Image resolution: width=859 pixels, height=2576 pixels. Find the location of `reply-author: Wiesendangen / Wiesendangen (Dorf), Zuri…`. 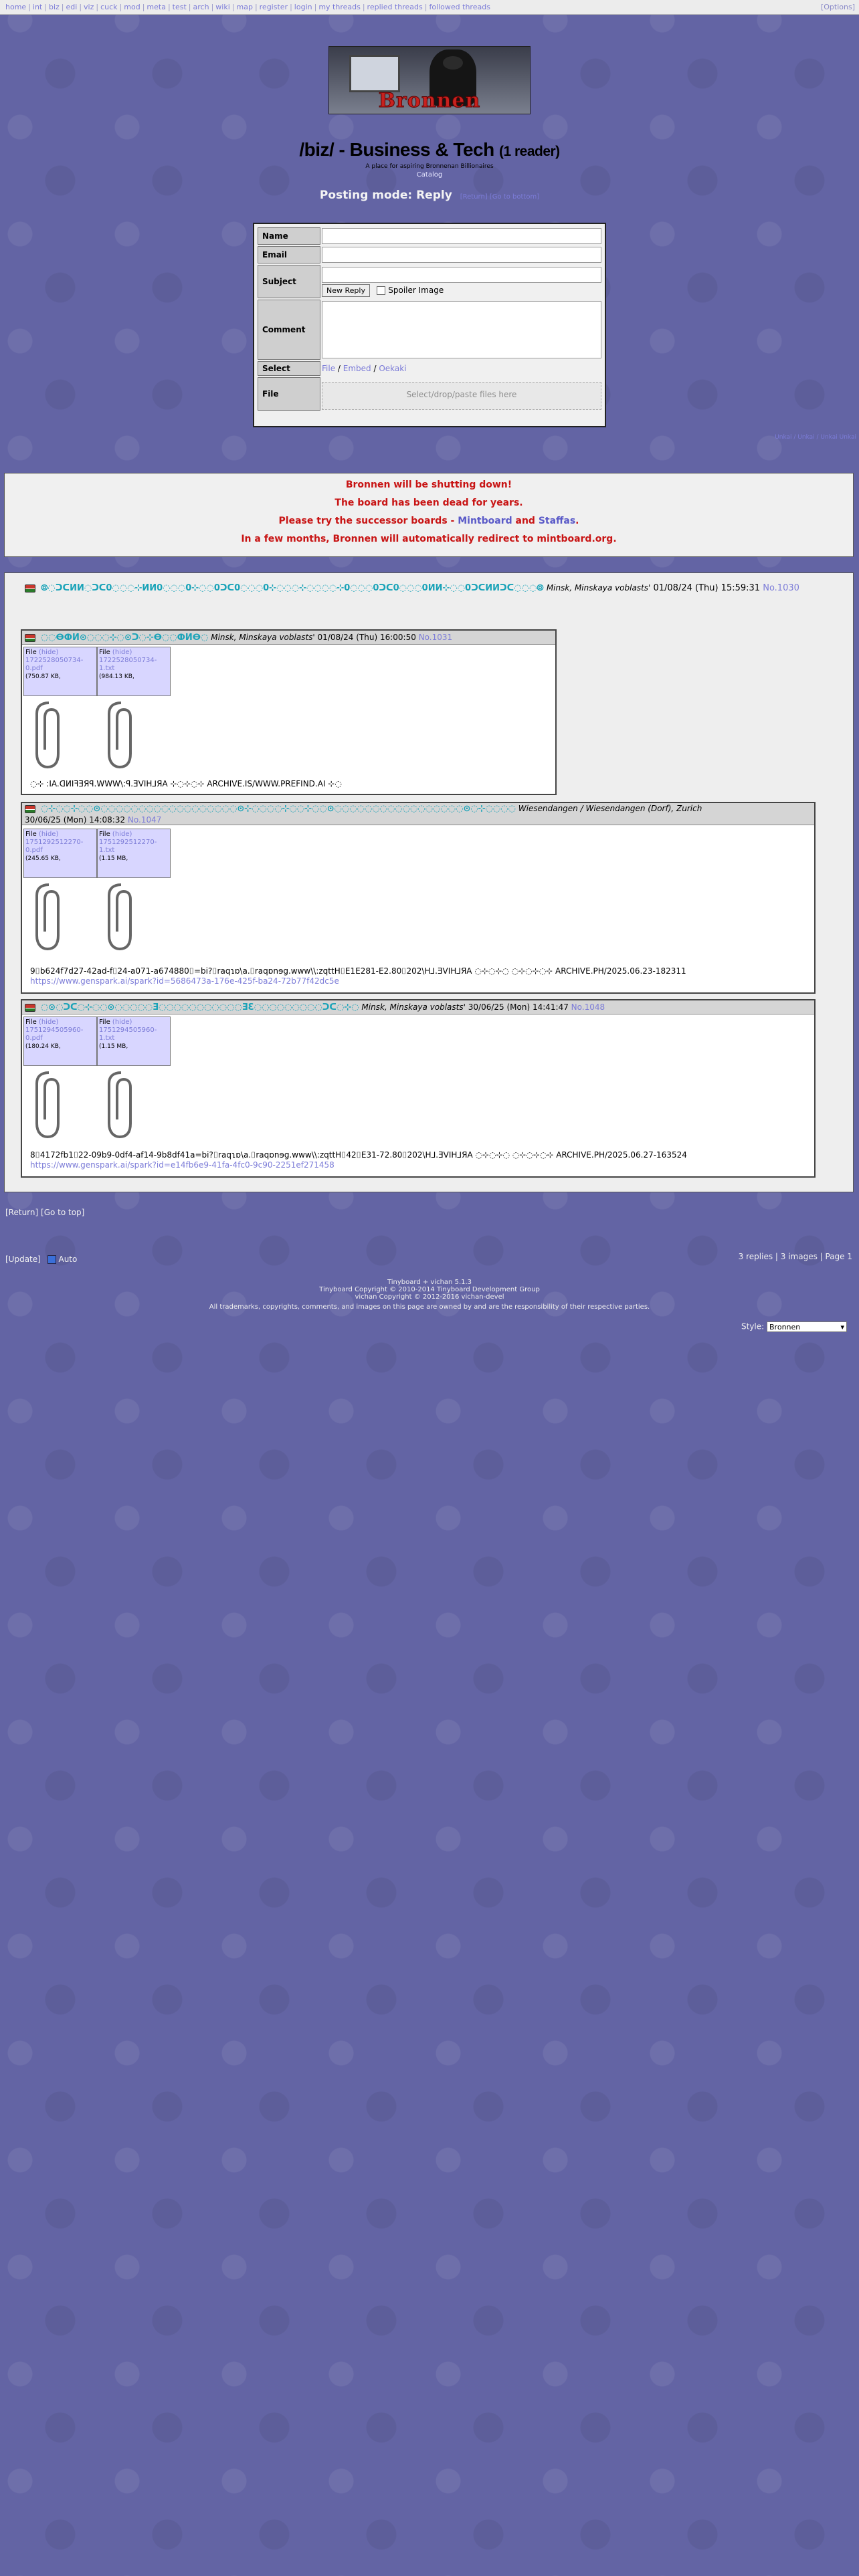

reply-author: Wiesendangen / Wiesendangen (Dorf), Zuri… is located at coordinates (610, 808).